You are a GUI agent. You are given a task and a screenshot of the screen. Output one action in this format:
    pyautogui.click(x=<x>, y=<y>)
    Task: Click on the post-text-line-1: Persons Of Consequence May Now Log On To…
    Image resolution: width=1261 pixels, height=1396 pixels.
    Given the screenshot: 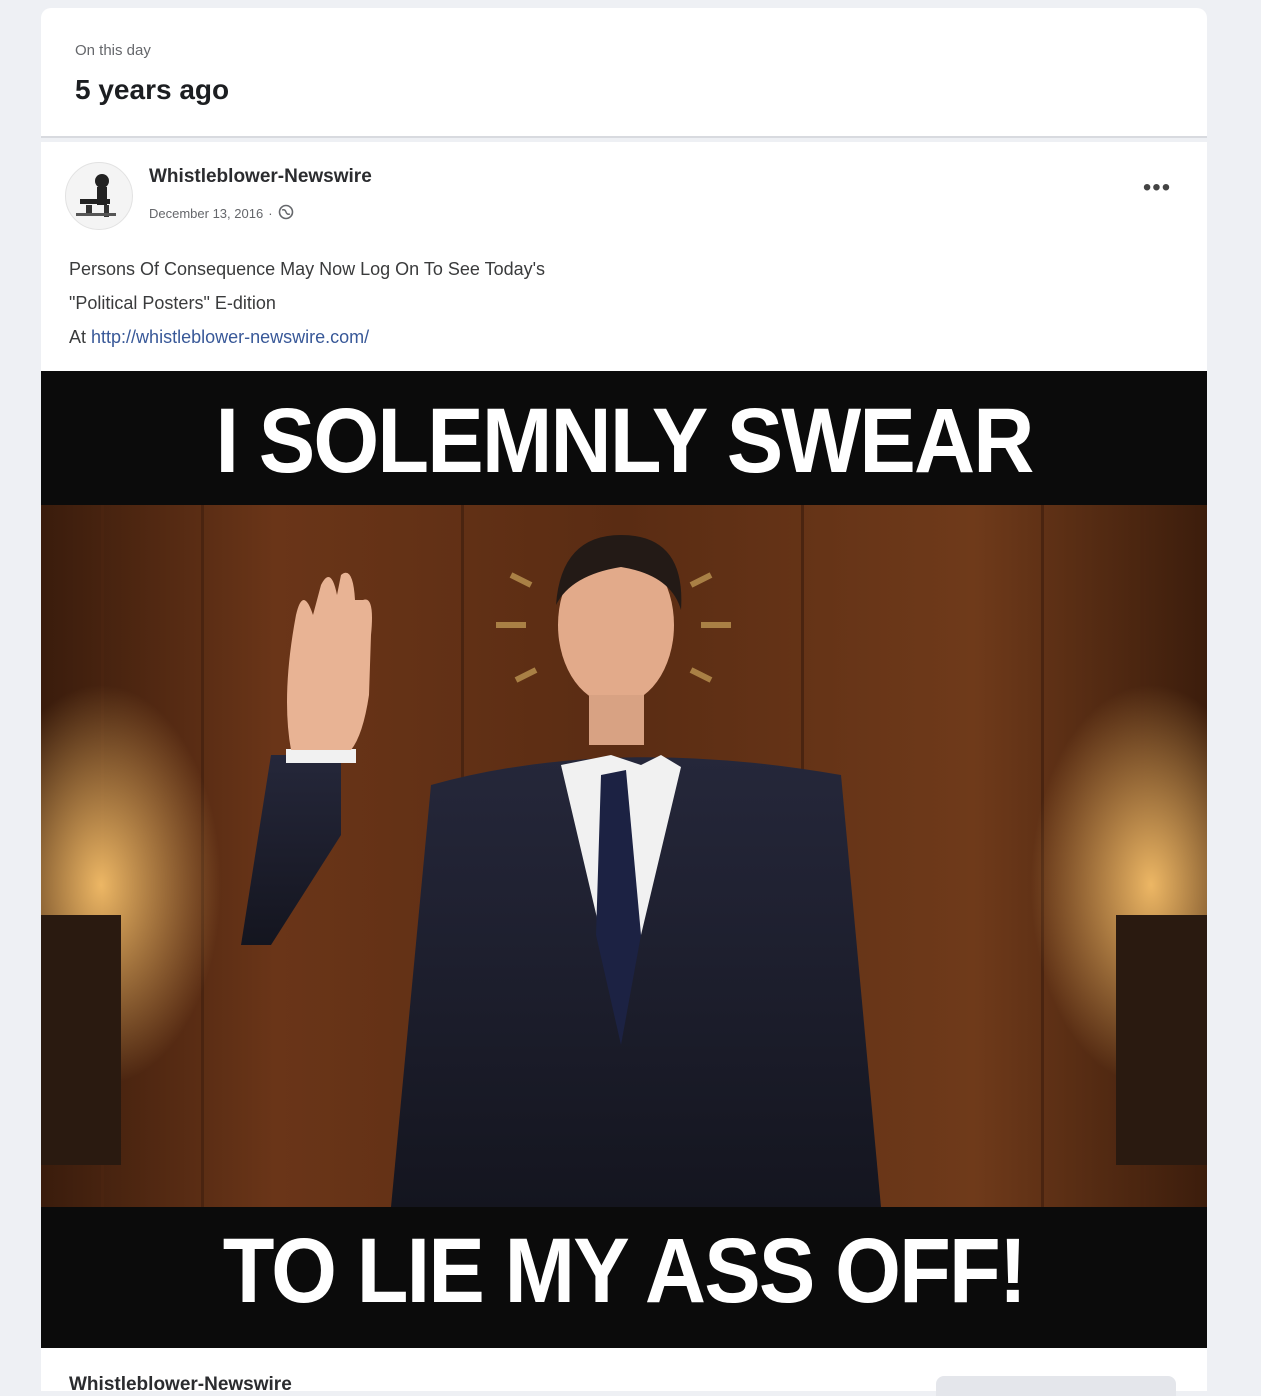 What is the action you would take?
    pyautogui.click(x=307, y=269)
    